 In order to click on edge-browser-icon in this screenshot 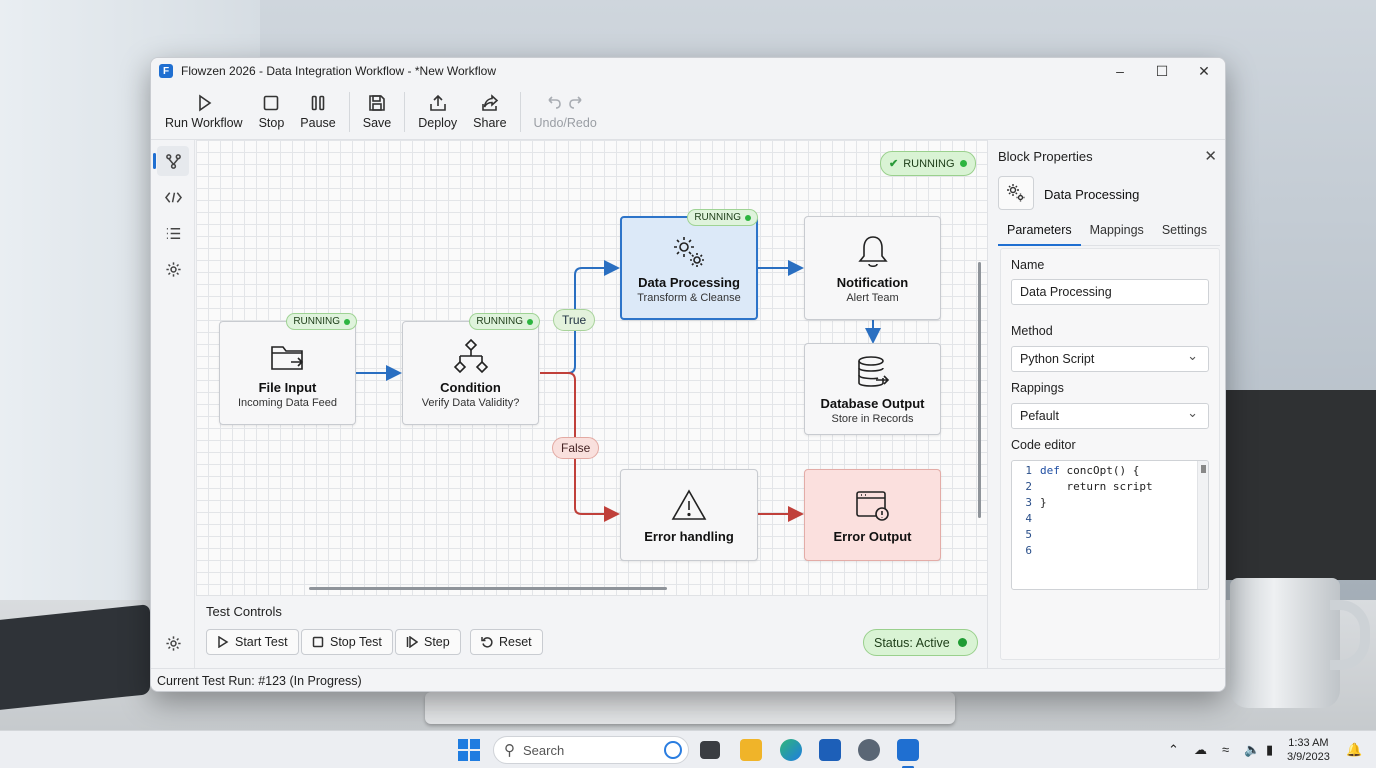, I will do `click(791, 750)`.